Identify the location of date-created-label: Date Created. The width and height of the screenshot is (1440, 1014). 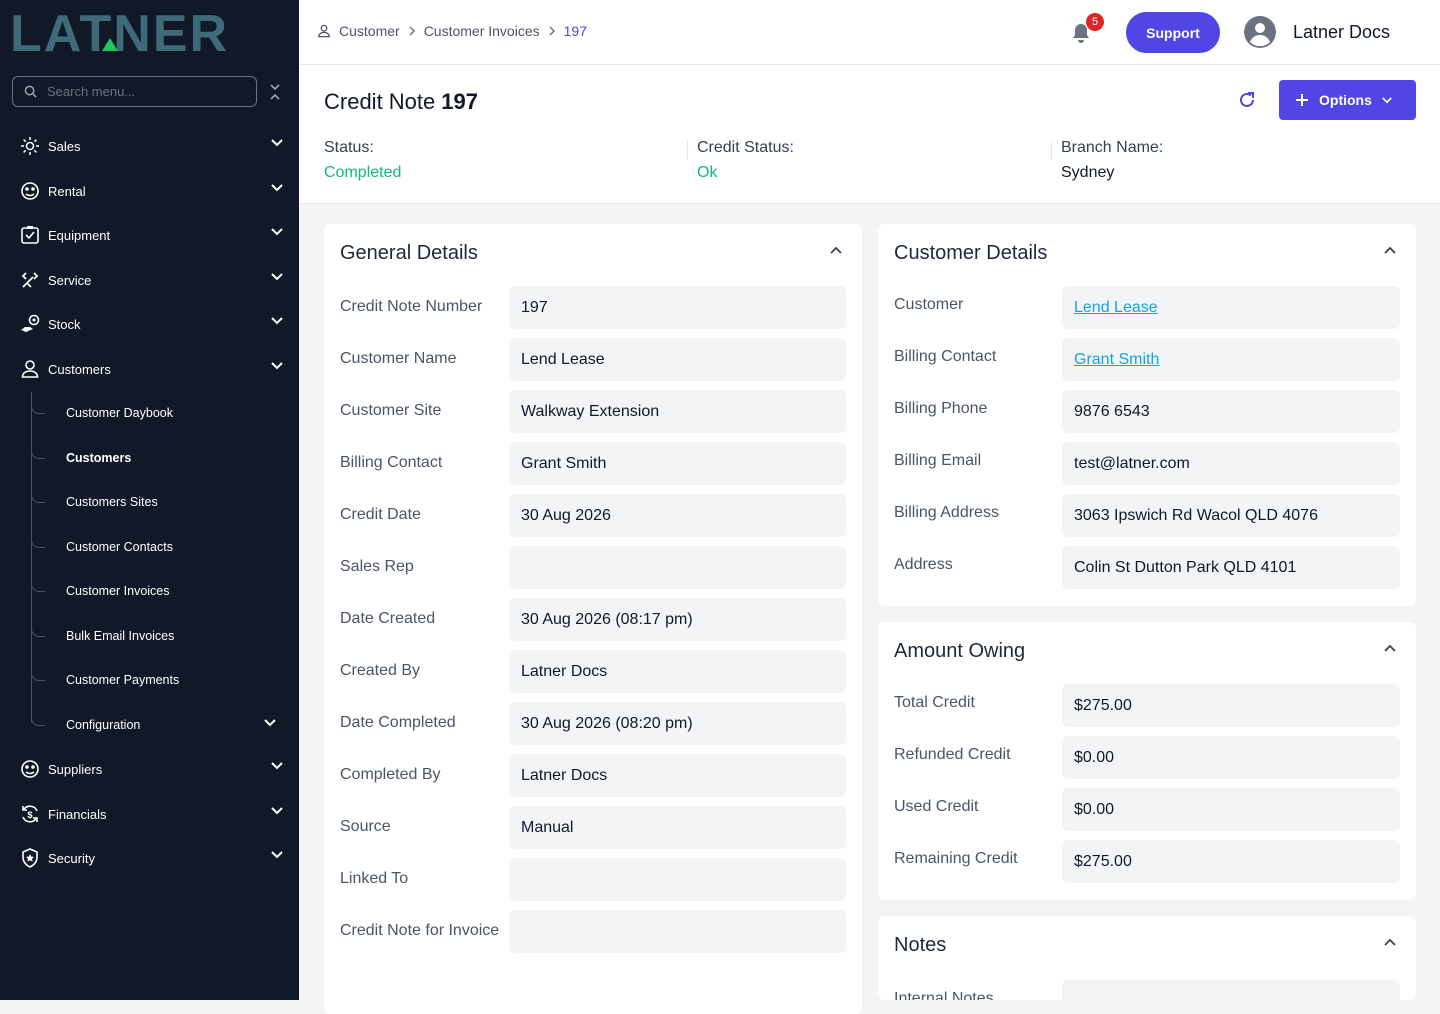
(388, 618).